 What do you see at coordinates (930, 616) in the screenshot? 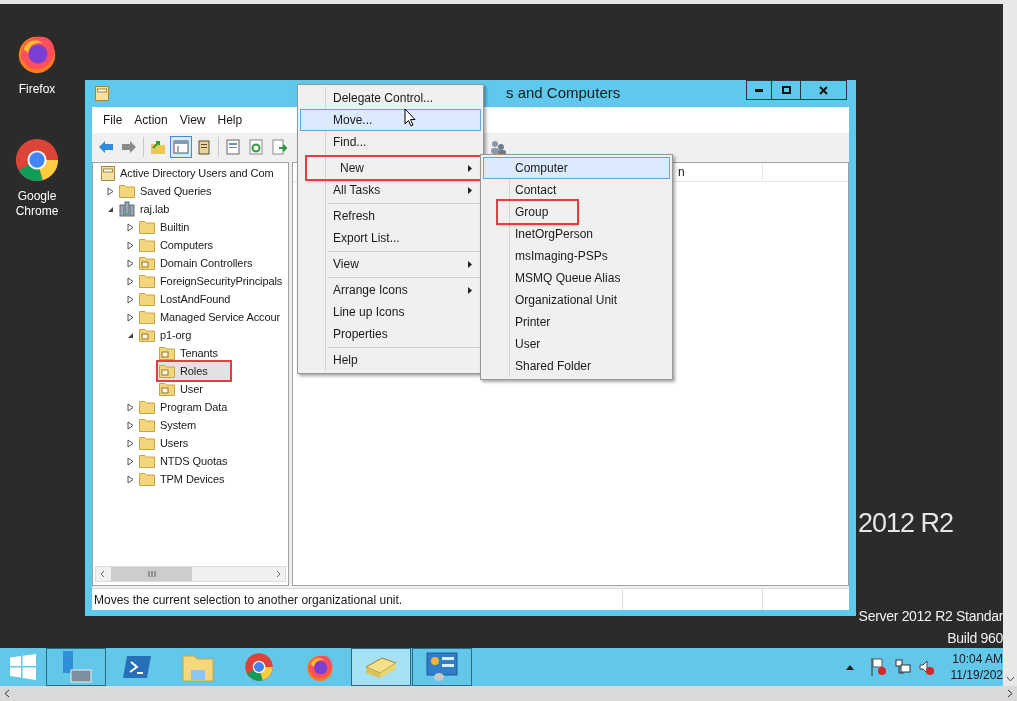
I see `build-text: Server 2012 R2 Standar` at bounding box center [930, 616].